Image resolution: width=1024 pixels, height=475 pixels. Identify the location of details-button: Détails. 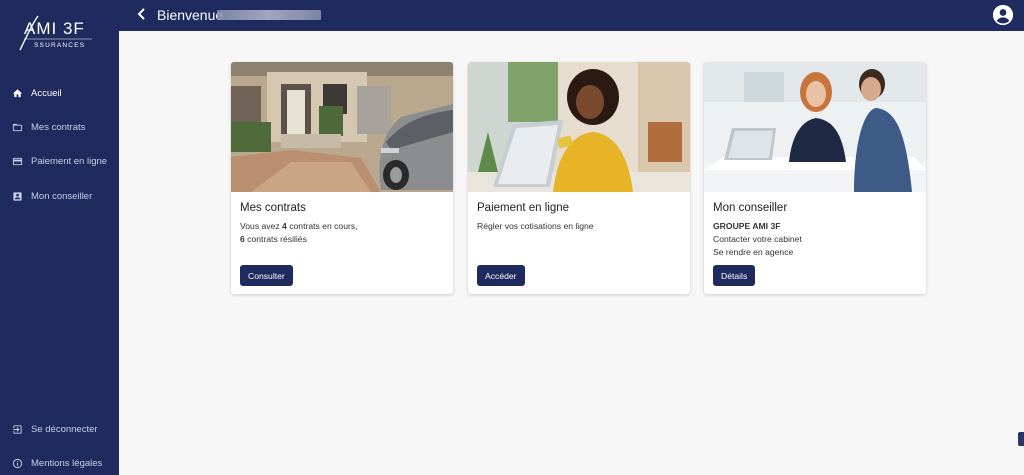
(734, 275).